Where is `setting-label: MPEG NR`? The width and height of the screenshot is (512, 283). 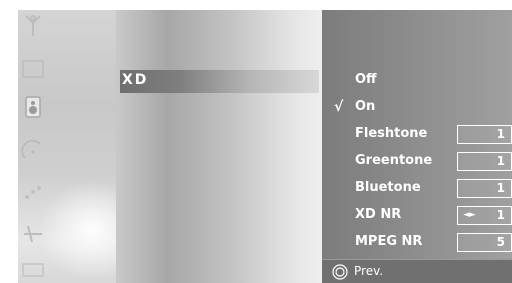 setting-label: MPEG NR is located at coordinates (389, 241).